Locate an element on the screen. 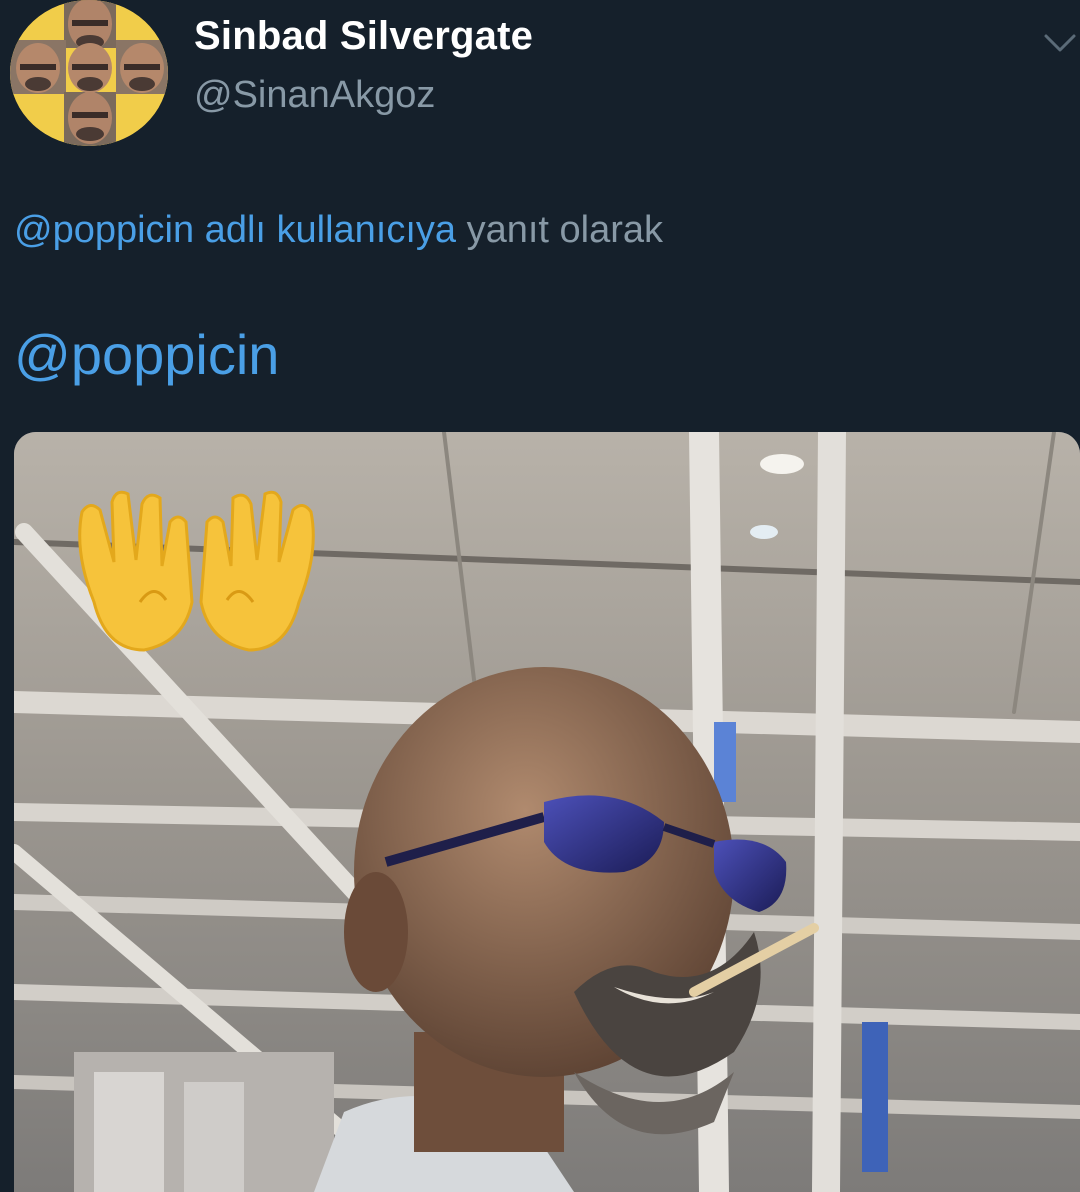 This screenshot has height=1192, width=1080. chevron-down-icon is located at coordinates (1060, 43).